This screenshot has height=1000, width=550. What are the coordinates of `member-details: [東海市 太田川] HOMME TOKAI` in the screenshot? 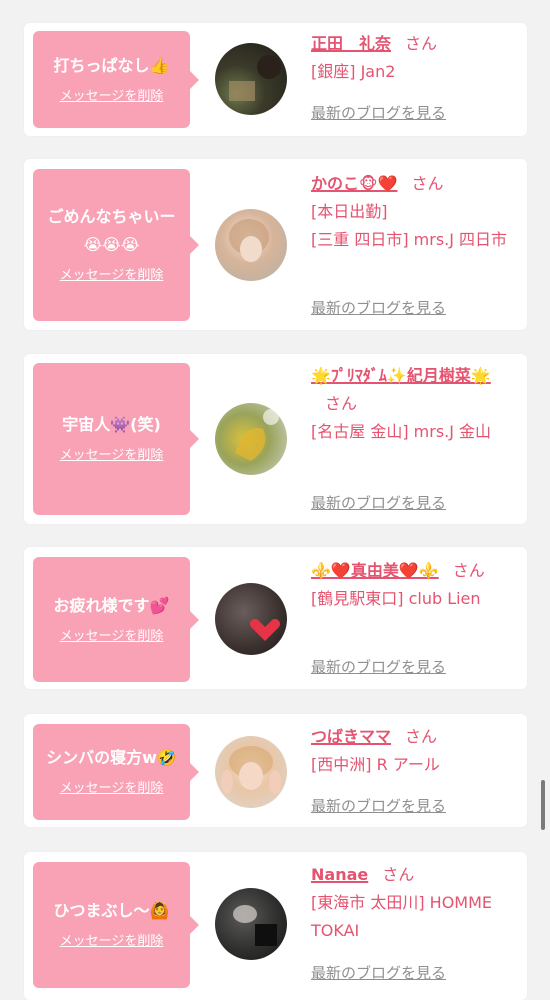 It's located at (402, 916).